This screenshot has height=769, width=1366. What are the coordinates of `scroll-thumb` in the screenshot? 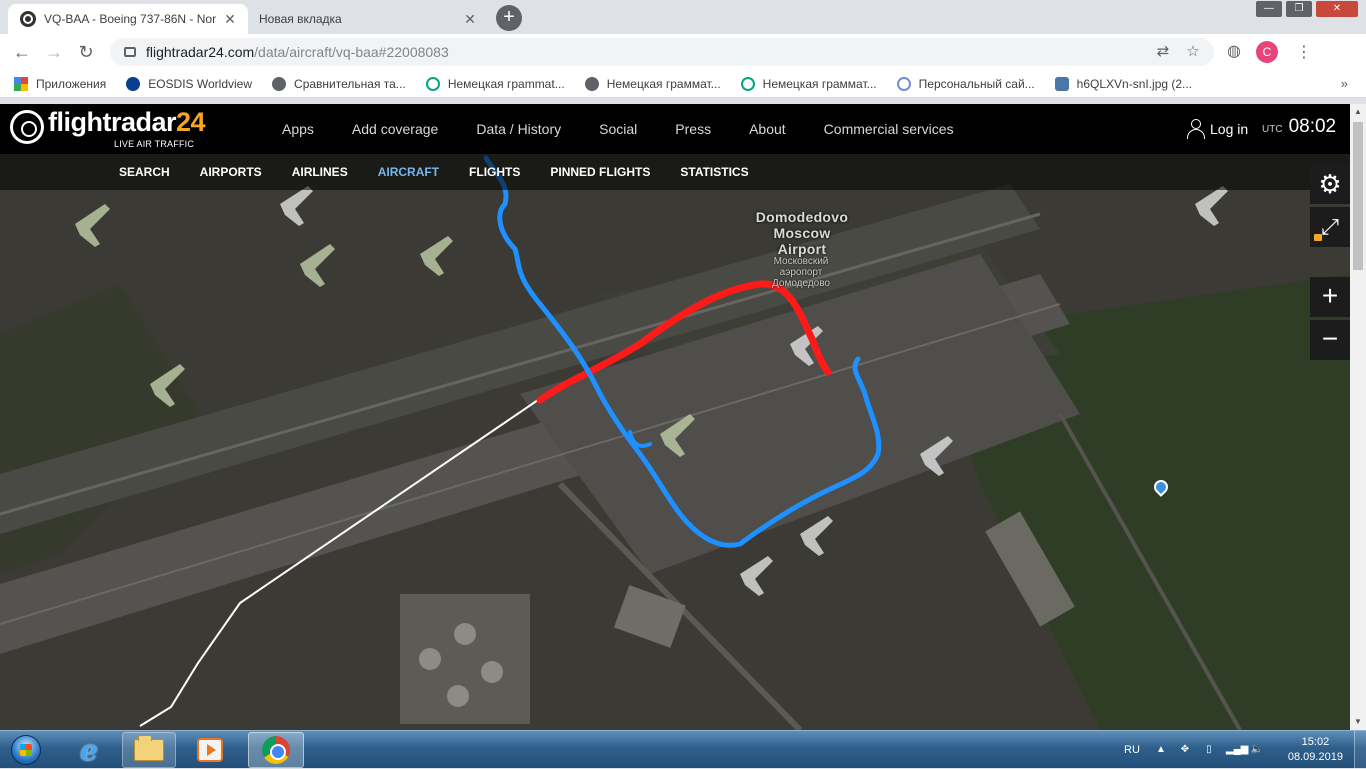 It's located at (1358, 196).